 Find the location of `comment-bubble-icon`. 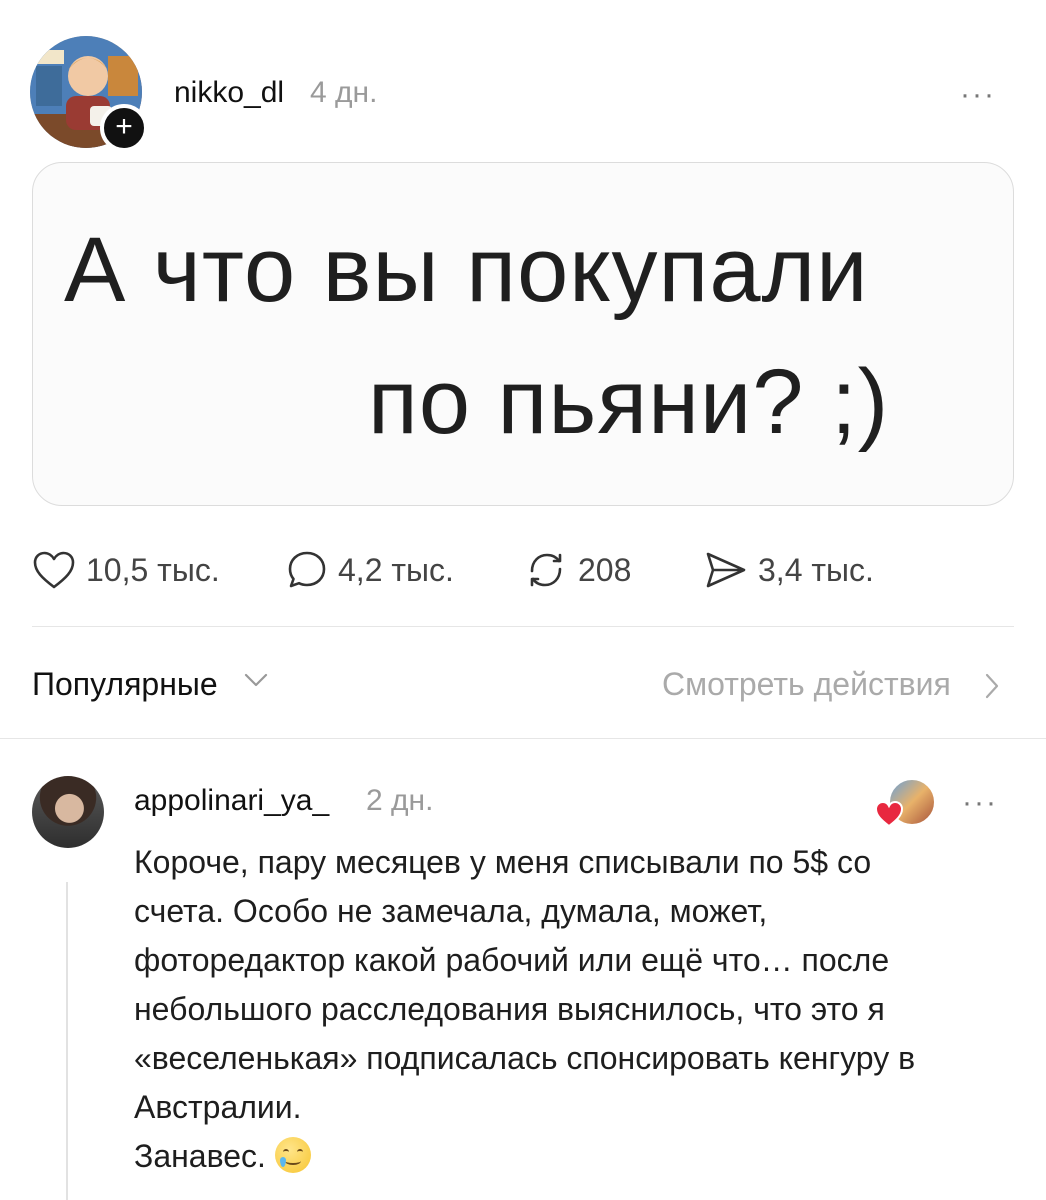

comment-bubble-icon is located at coordinates (307, 570).